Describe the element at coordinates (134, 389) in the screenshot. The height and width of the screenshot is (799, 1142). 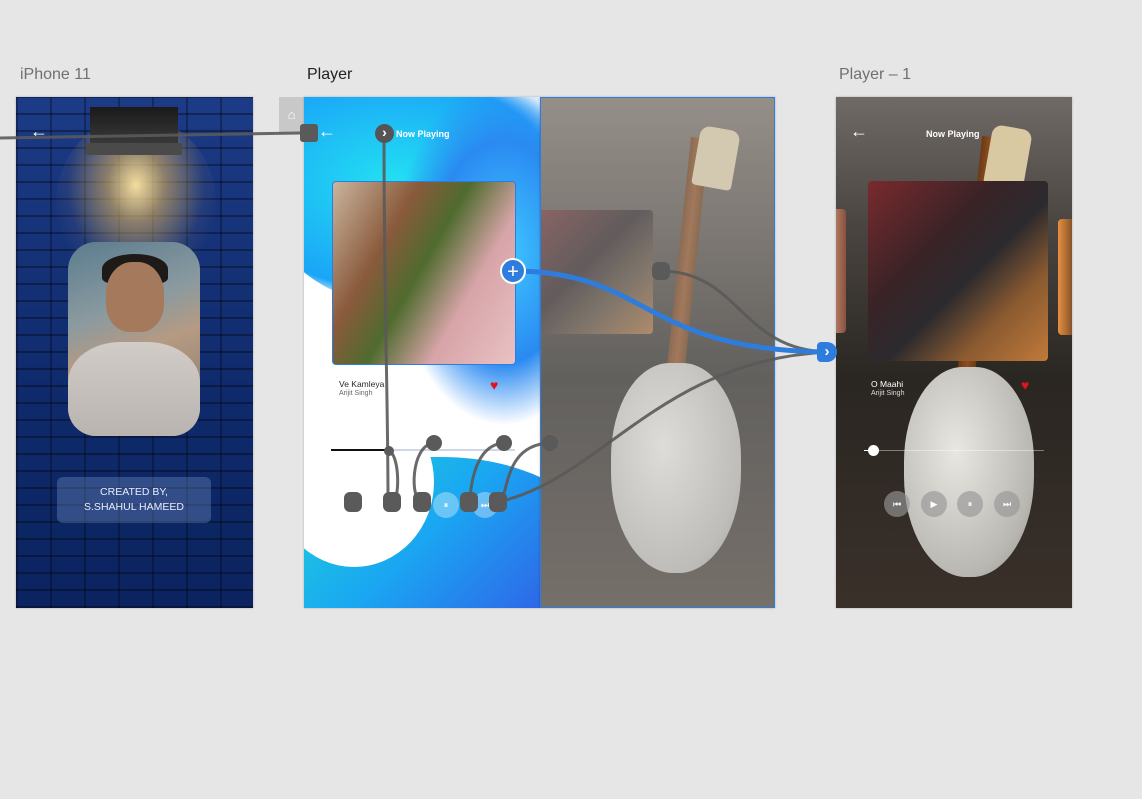
I see `portrait-shirt` at that location.